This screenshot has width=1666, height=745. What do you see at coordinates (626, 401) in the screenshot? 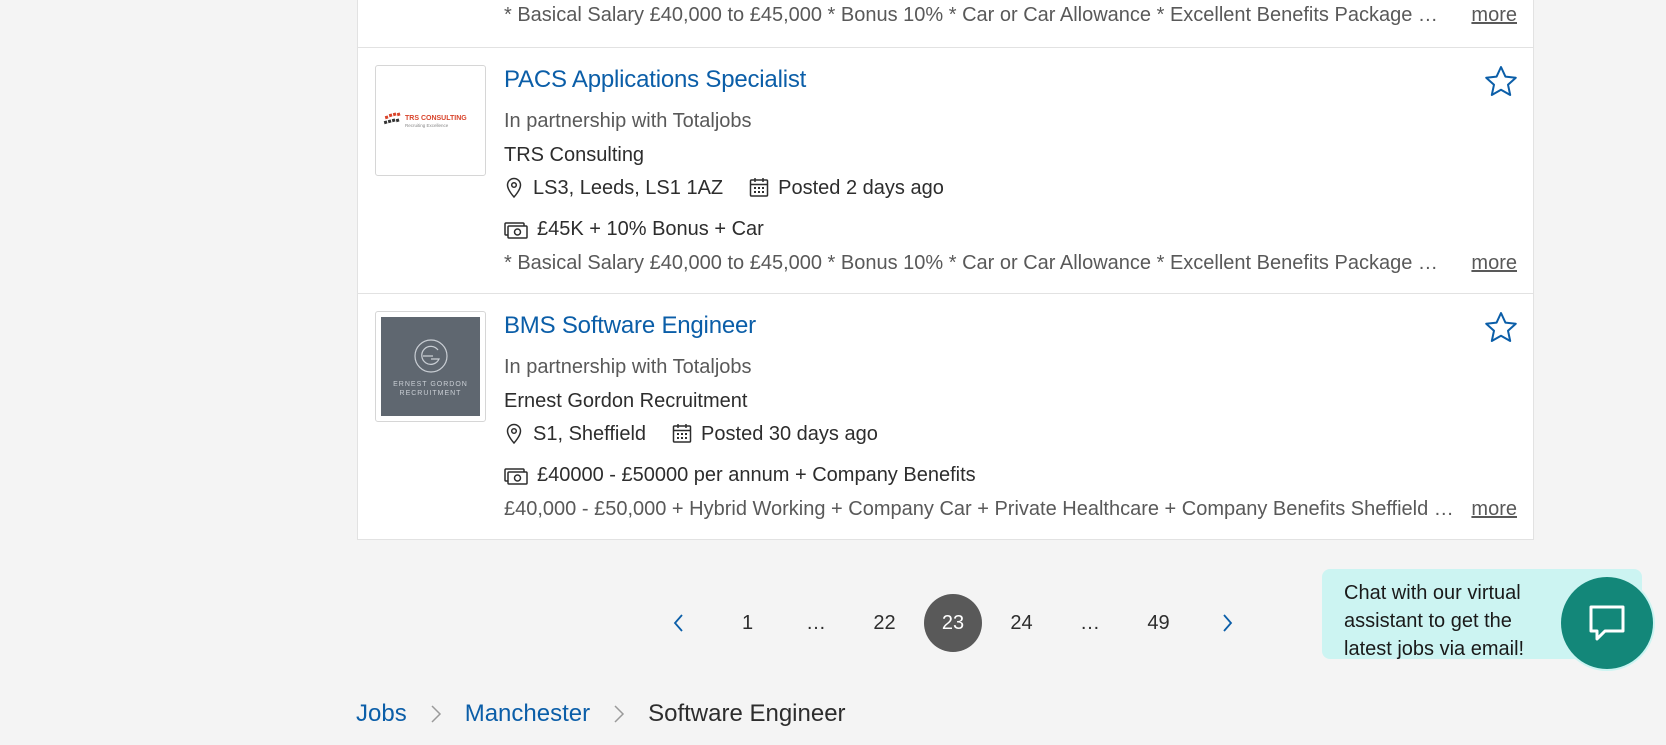
I see `company-name: Ernest Gordon Recruitment` at bounding box center [626, 401].